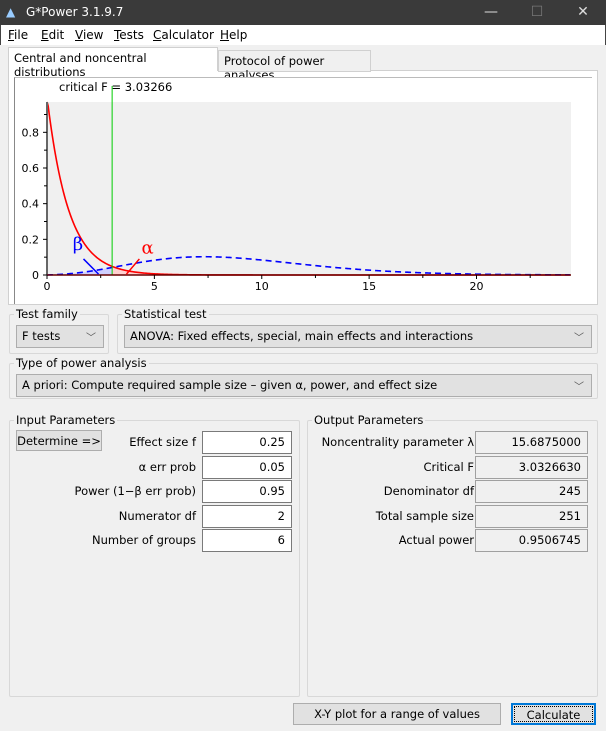  What do you see at coordinates (233, 35) in the screenshot?
I see `menu-help: Help` at bounding box center [233, 35].